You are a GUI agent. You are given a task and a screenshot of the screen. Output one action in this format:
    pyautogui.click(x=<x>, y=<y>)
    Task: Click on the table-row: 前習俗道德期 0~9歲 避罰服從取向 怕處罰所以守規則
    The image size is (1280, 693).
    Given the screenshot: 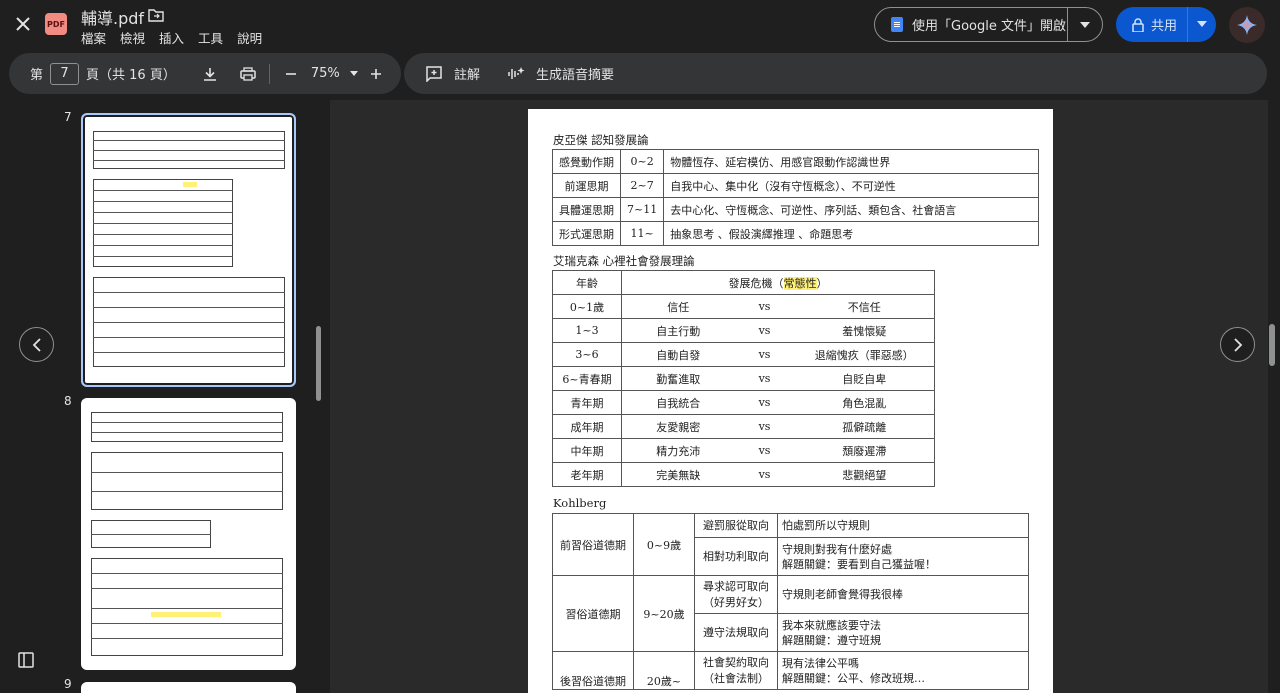 What is the action you would take?
    pyautogui.click(x=790, y=544)
    